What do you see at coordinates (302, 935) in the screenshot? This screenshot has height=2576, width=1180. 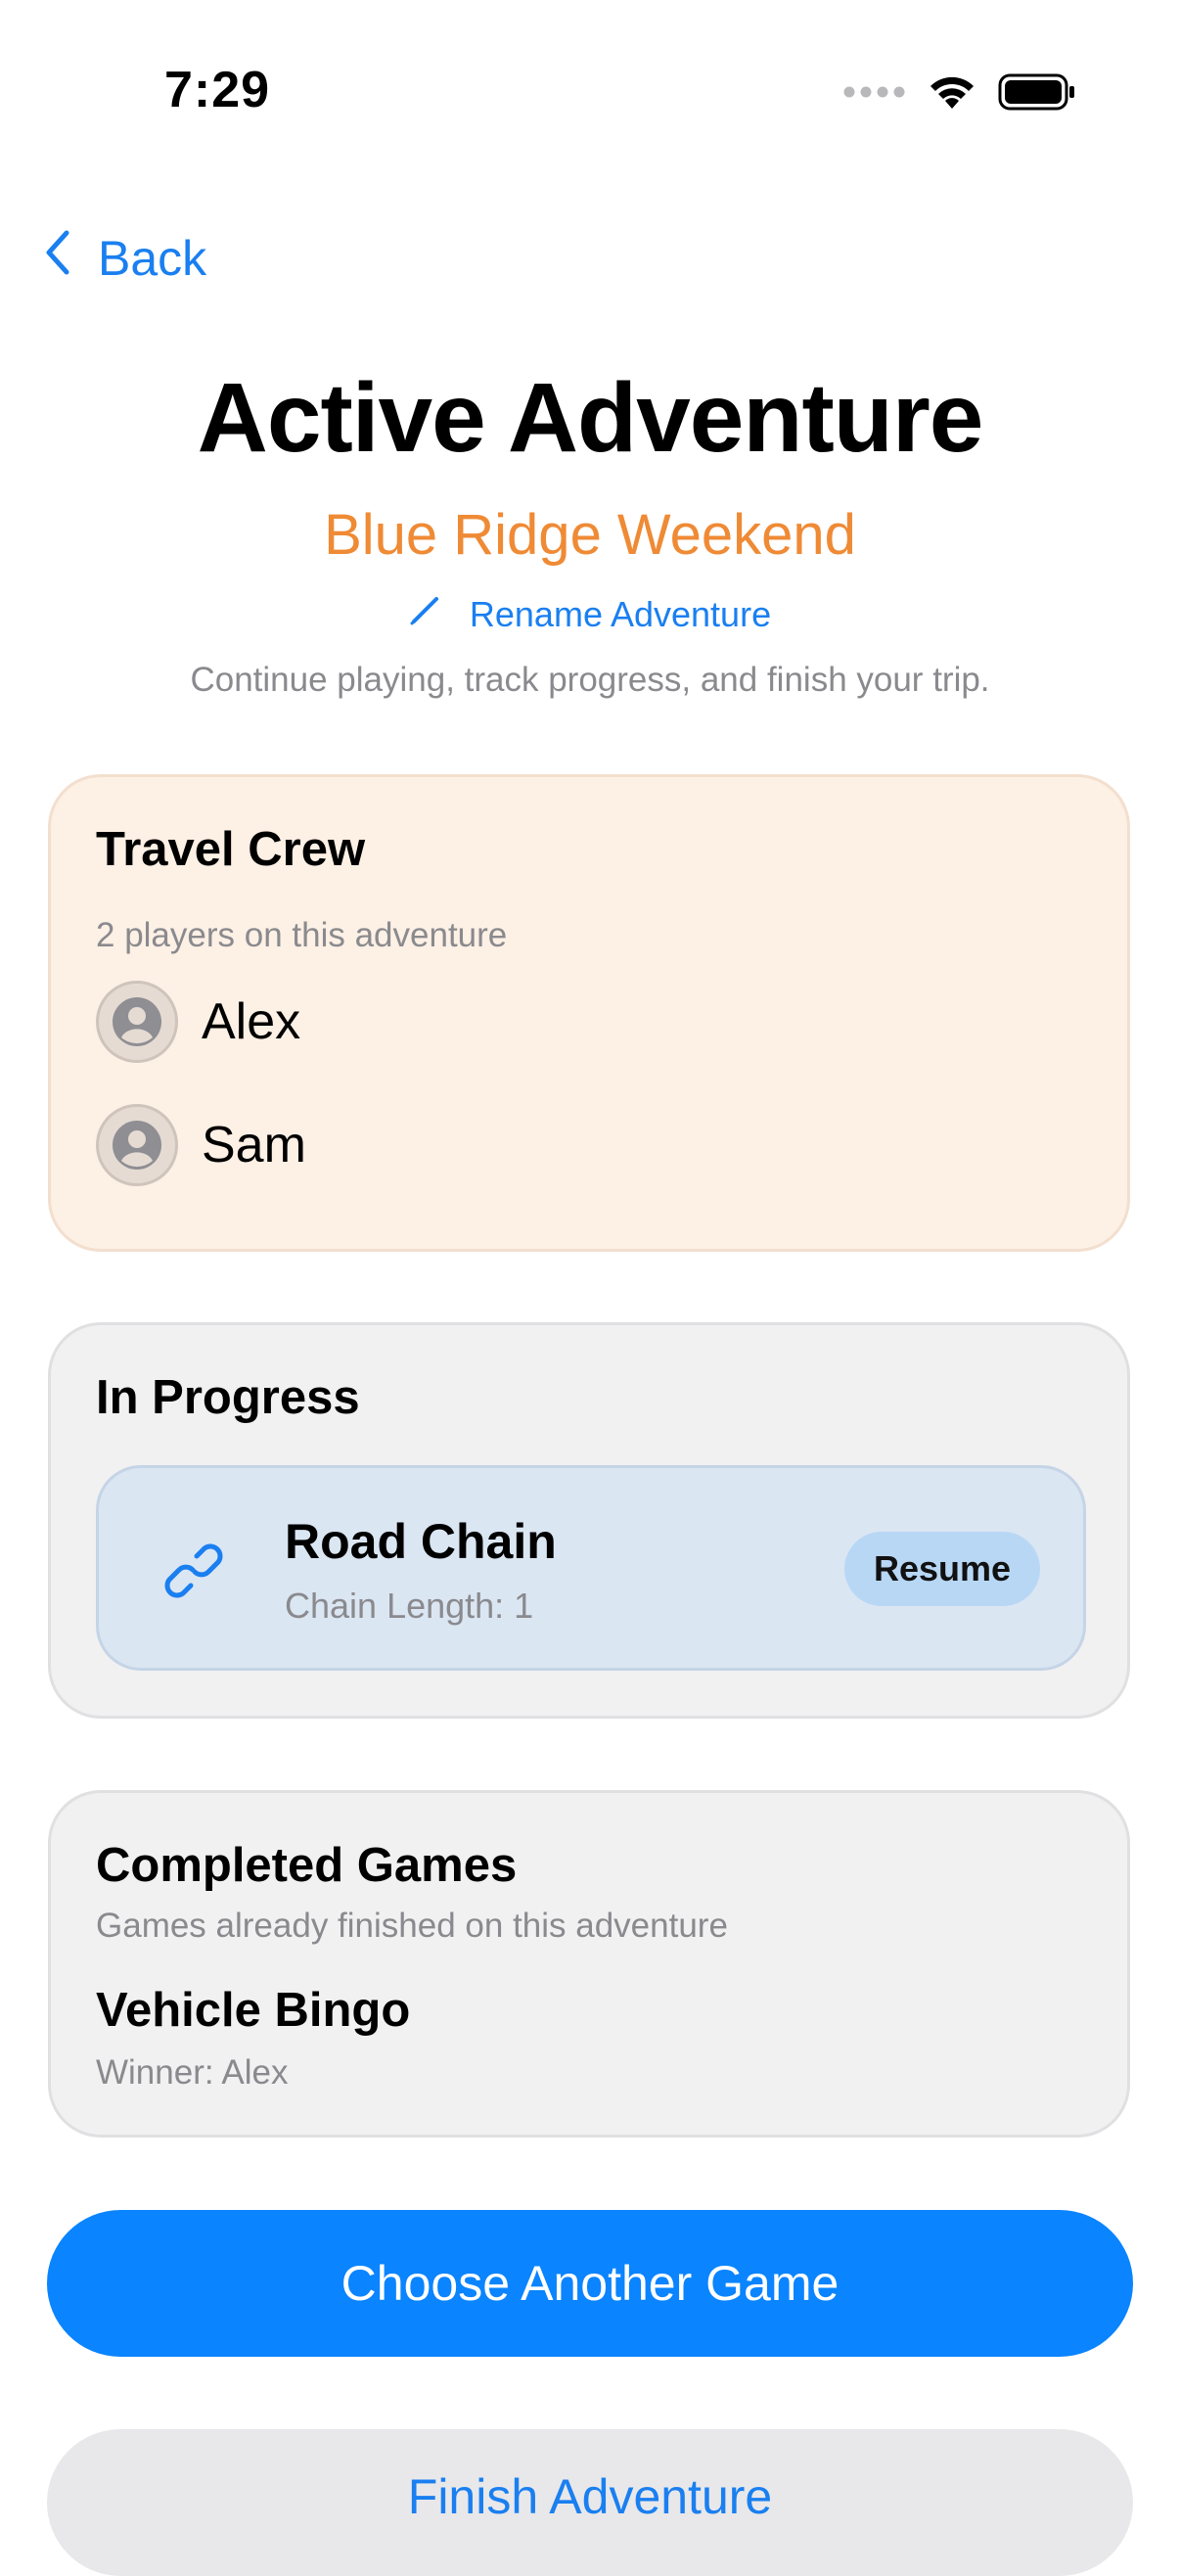 I see `players-count: 2 players on this adventure` at bounding box center [302, 935].